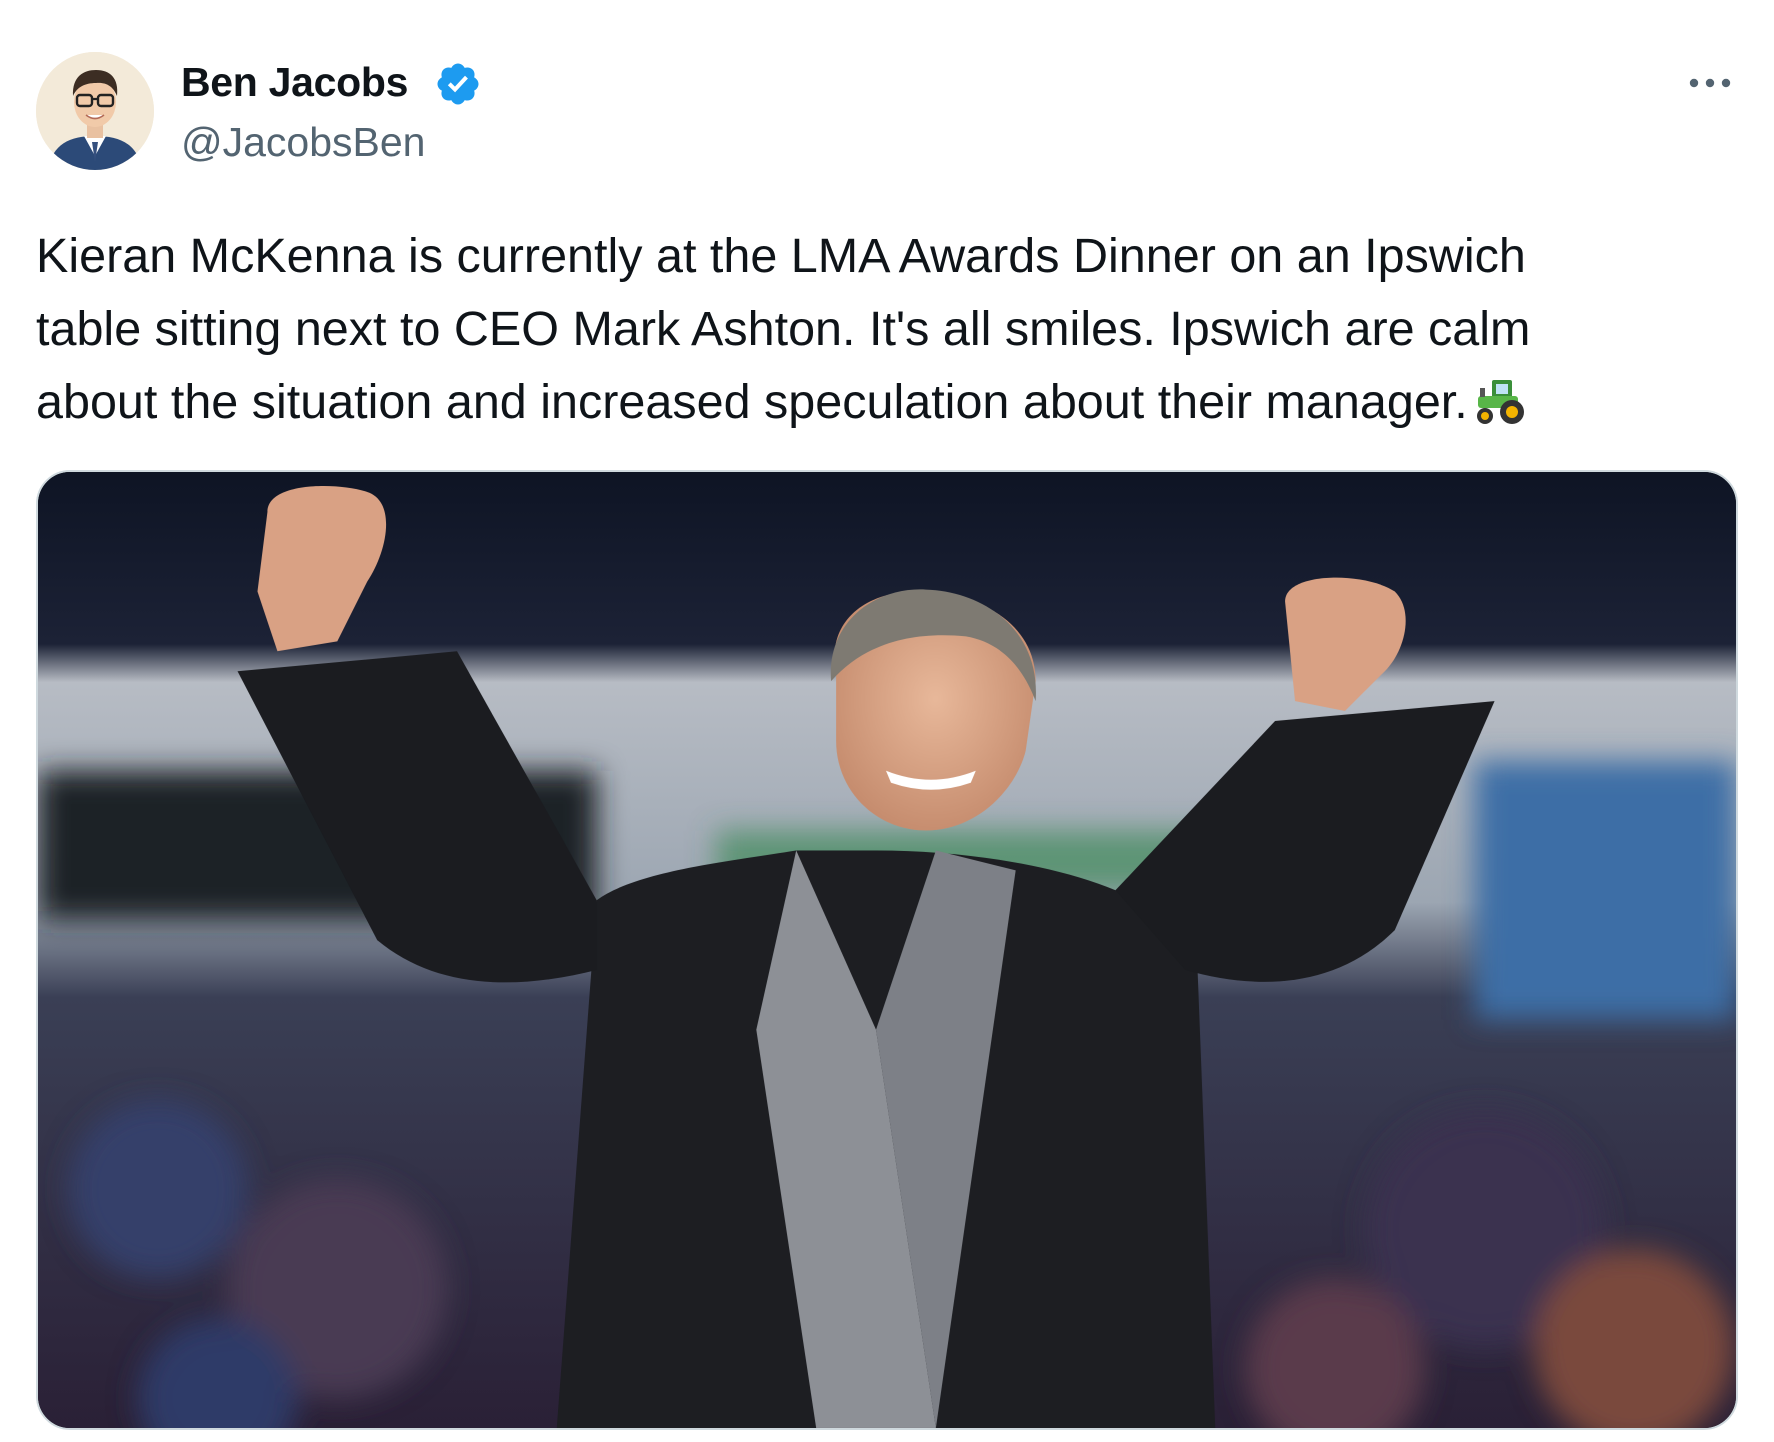 This screenshot has width=1774, height=1442. I want to click on more-options-button, so click(1710, 83).